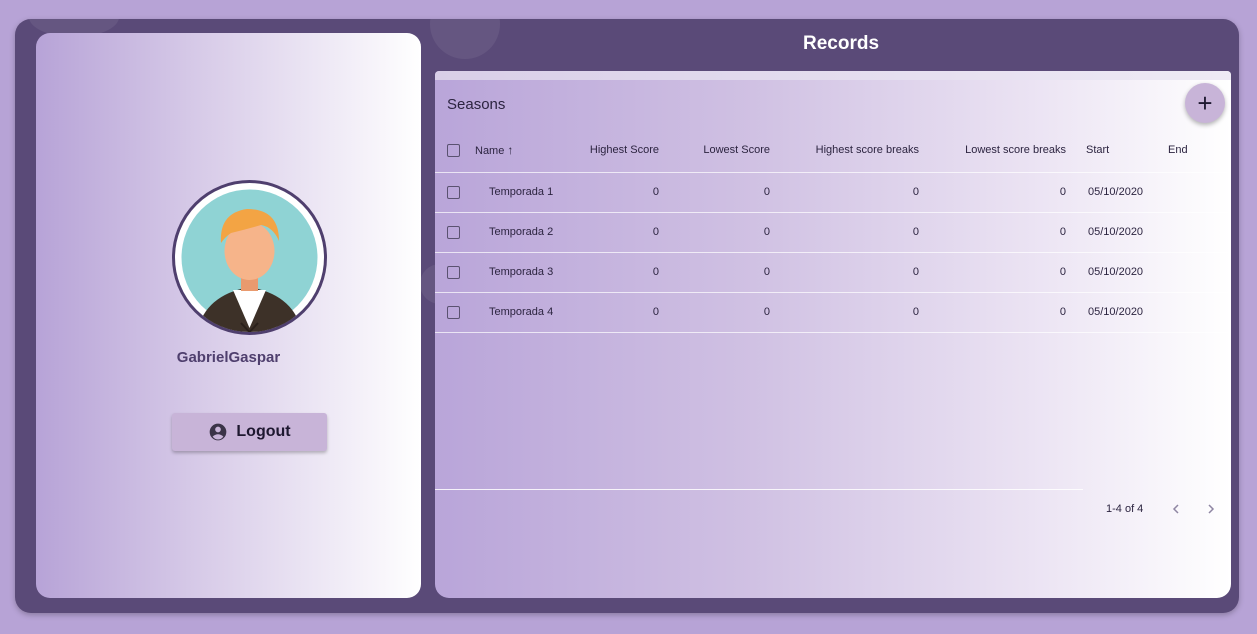  What do you see at coordinates (521, 232) in the screenshot?
I see `cell-name: Temporada 2` at bounding box center [521, 232].